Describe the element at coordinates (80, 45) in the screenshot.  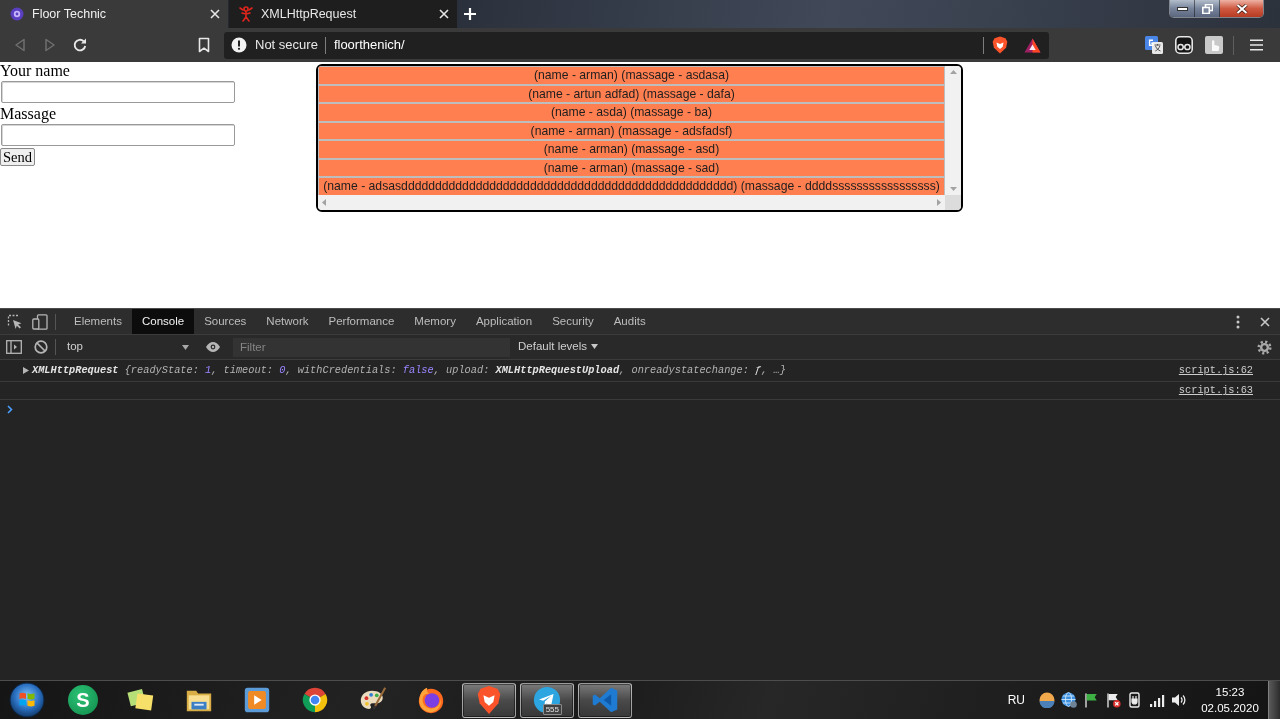
I see `reload-icon` at that location.